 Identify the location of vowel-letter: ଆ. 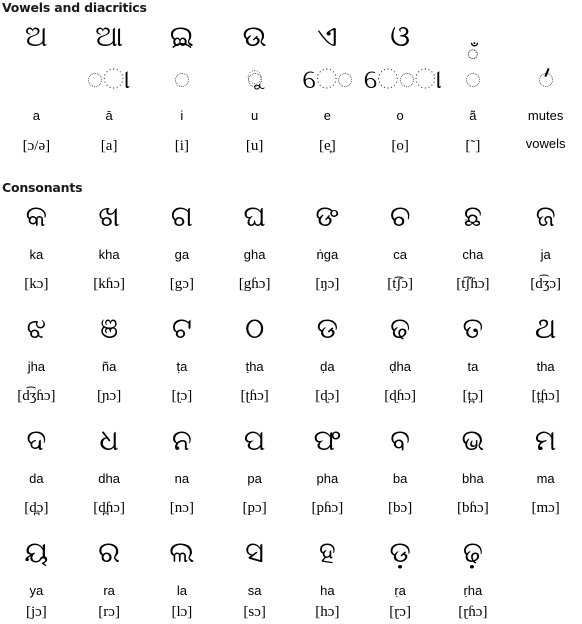
(109, 36).